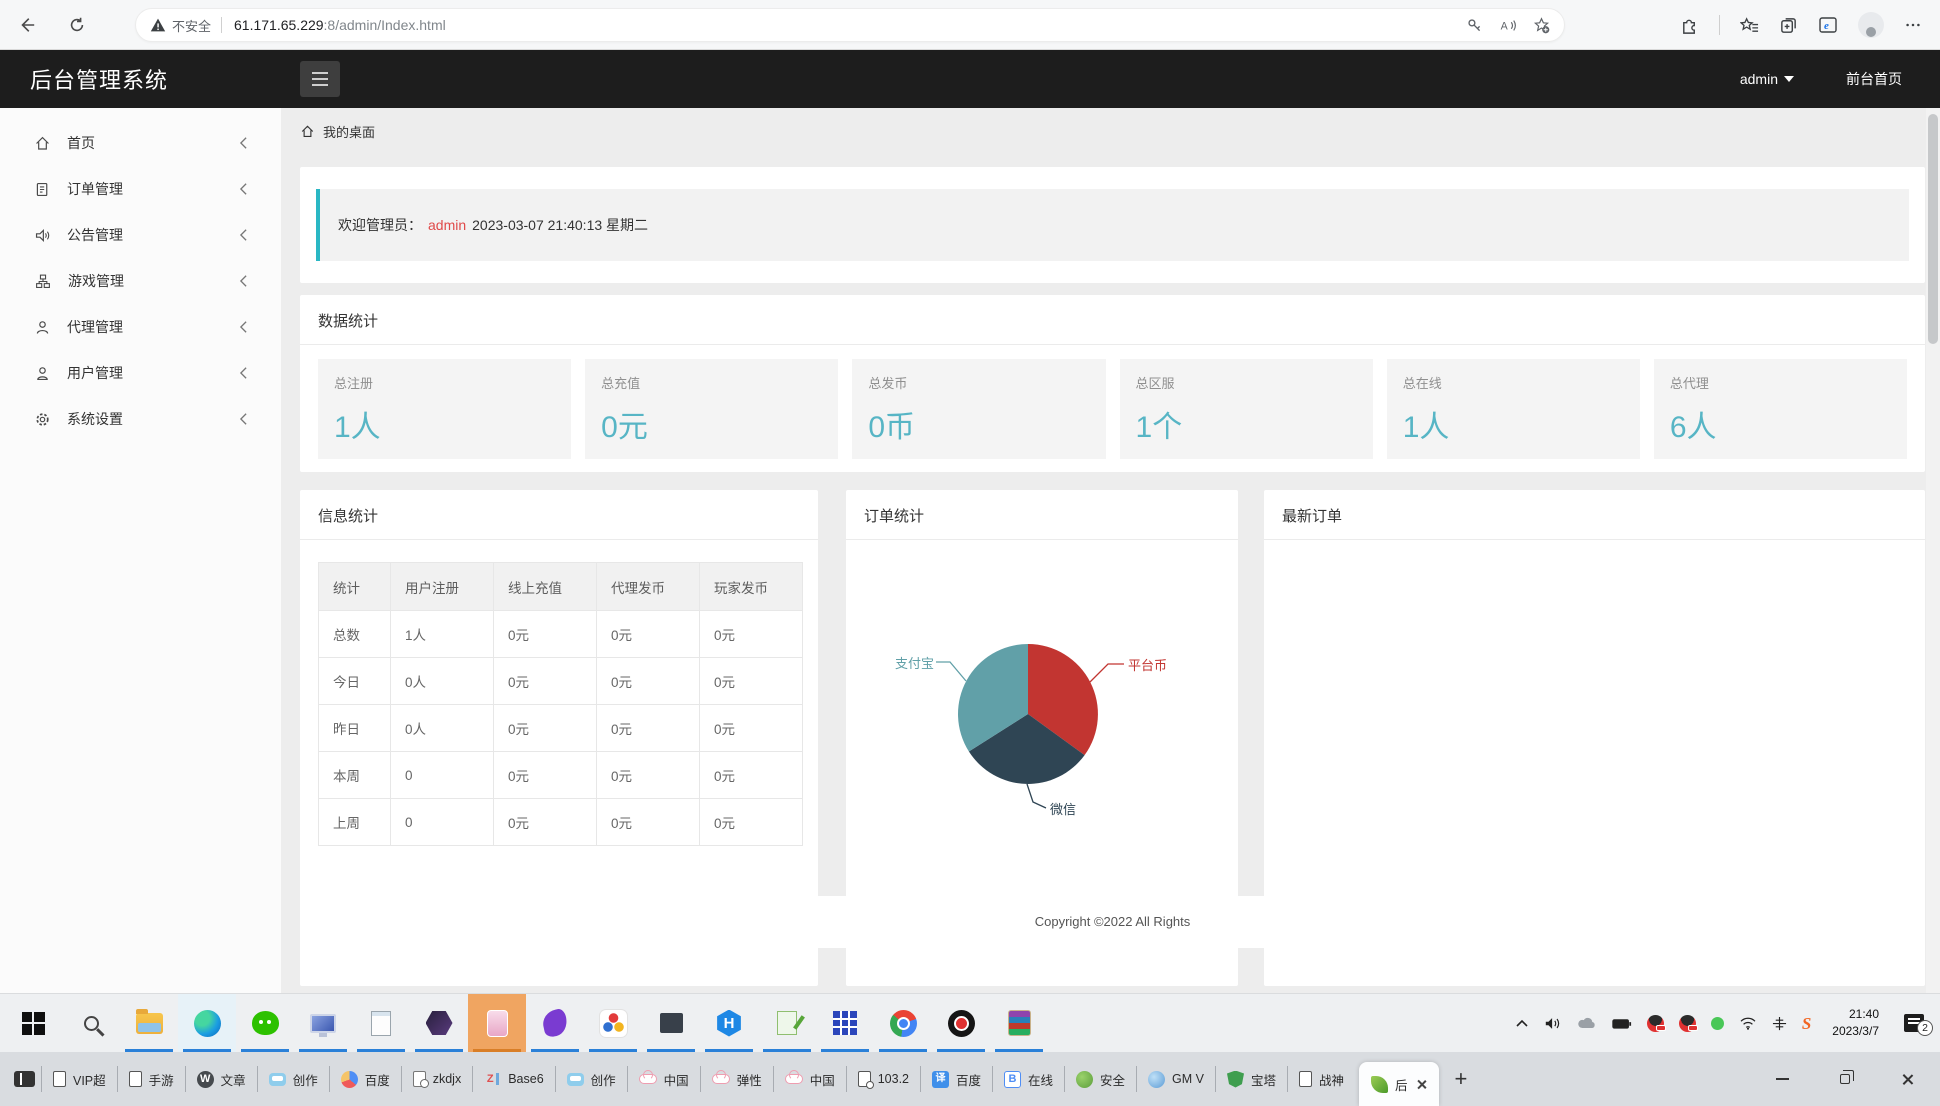 This screenshot has height=1106, width=1940. Describe the element at coordinates (1100, 1079) in the screenshot. I see `browser-tab: 安全` at that location.